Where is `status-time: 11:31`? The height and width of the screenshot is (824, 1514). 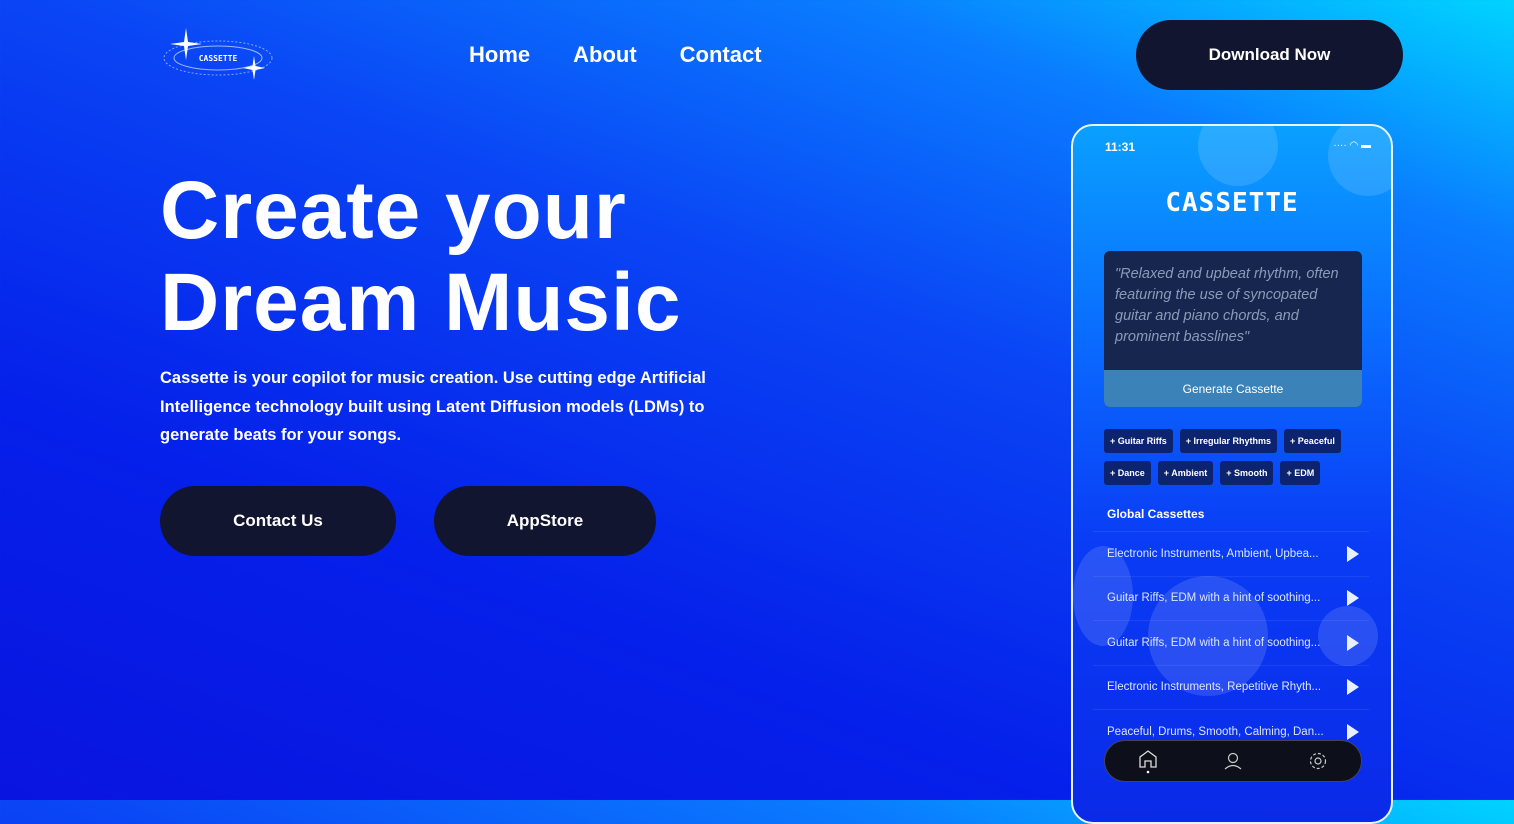 status-time: 11:31 is located at coordinates (1120, 147).